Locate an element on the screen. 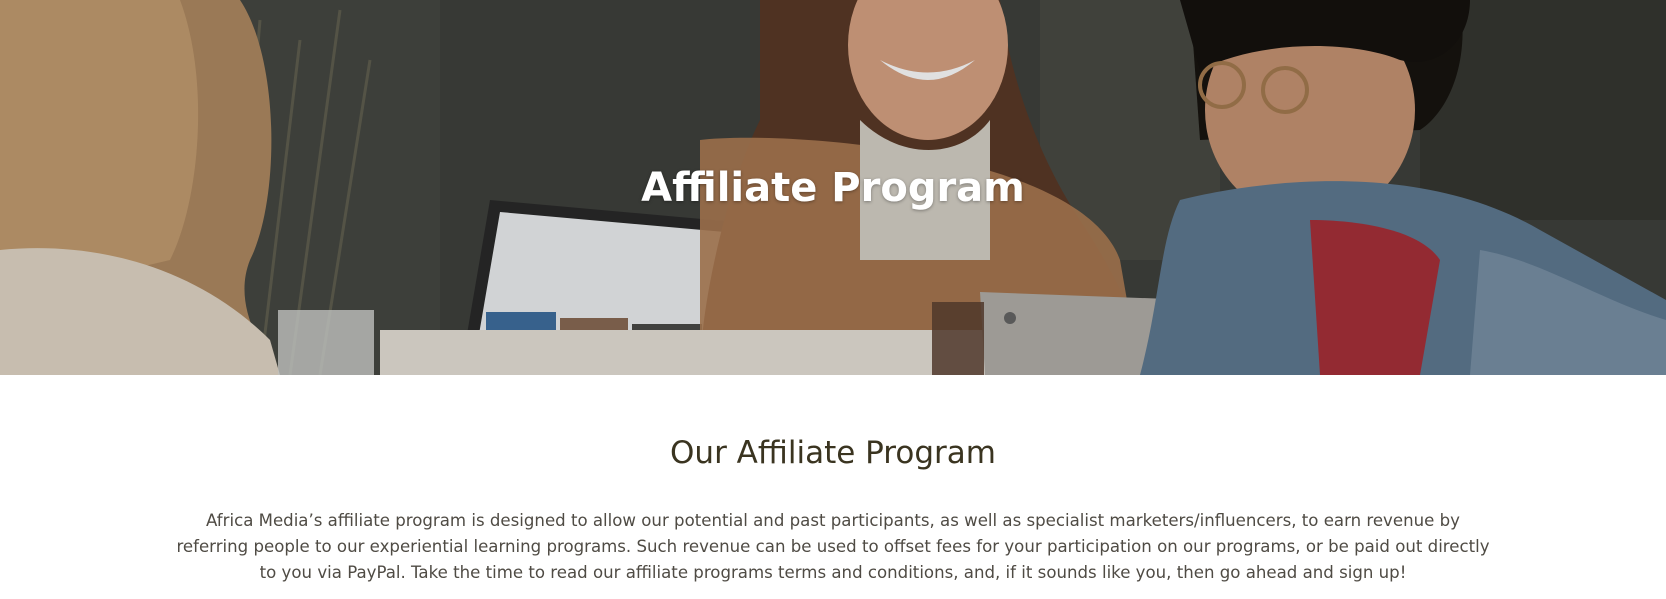  hero-title: Affiliate Program is located at coordinates (833, 188).